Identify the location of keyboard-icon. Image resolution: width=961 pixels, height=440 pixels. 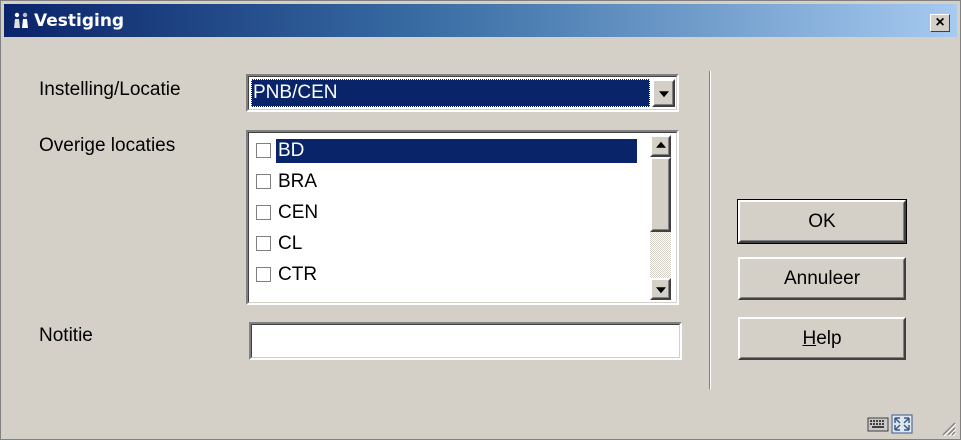
(878, 424).